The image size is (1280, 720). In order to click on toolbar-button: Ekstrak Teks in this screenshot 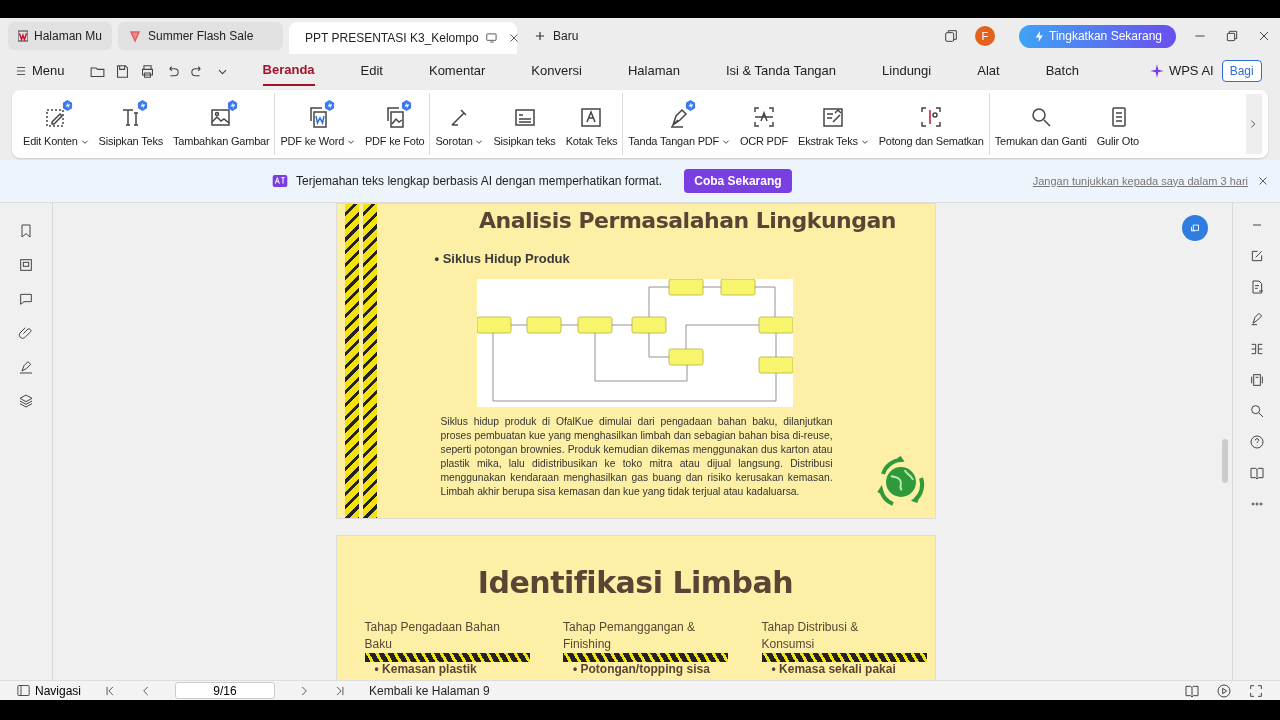, I will do `click(833, 124)`.